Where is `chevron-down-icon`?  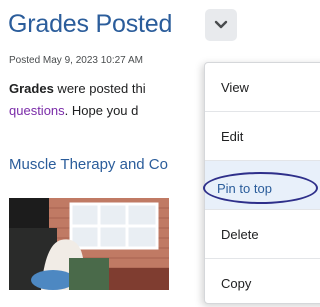
chevron-down-icon is located at coordinates (221, 24).